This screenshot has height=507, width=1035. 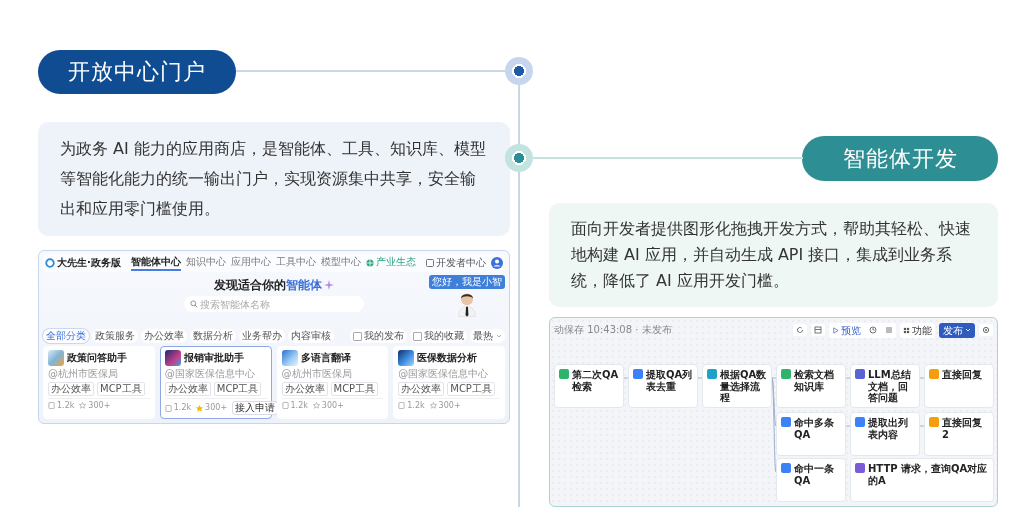 What do you see at coordinates (262, 336) in the screenshot?
I see `category-chip: 业务帮办` at bounding box center [262, 336].